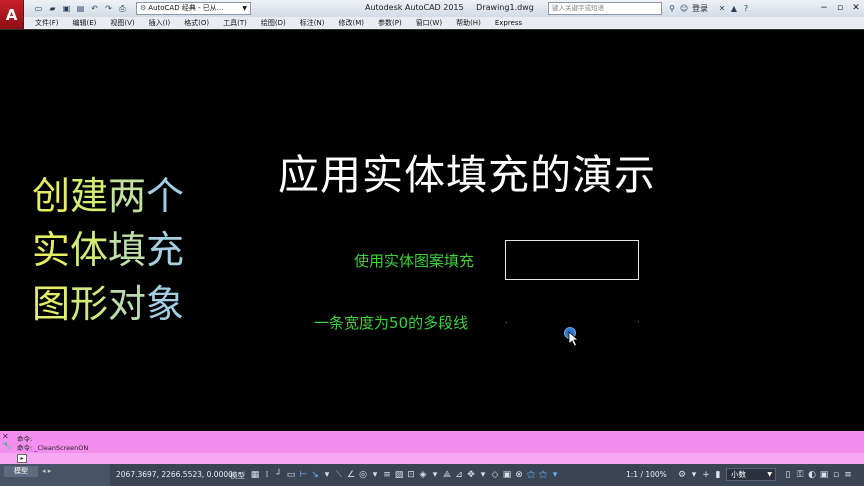 Image resolution: width=864 pixels, height=486 pixels. What do you see at coordinates (423, 475) in the screenshot?
I see `3d-osnap-icon: ◈` at bounding box center [423, 475].